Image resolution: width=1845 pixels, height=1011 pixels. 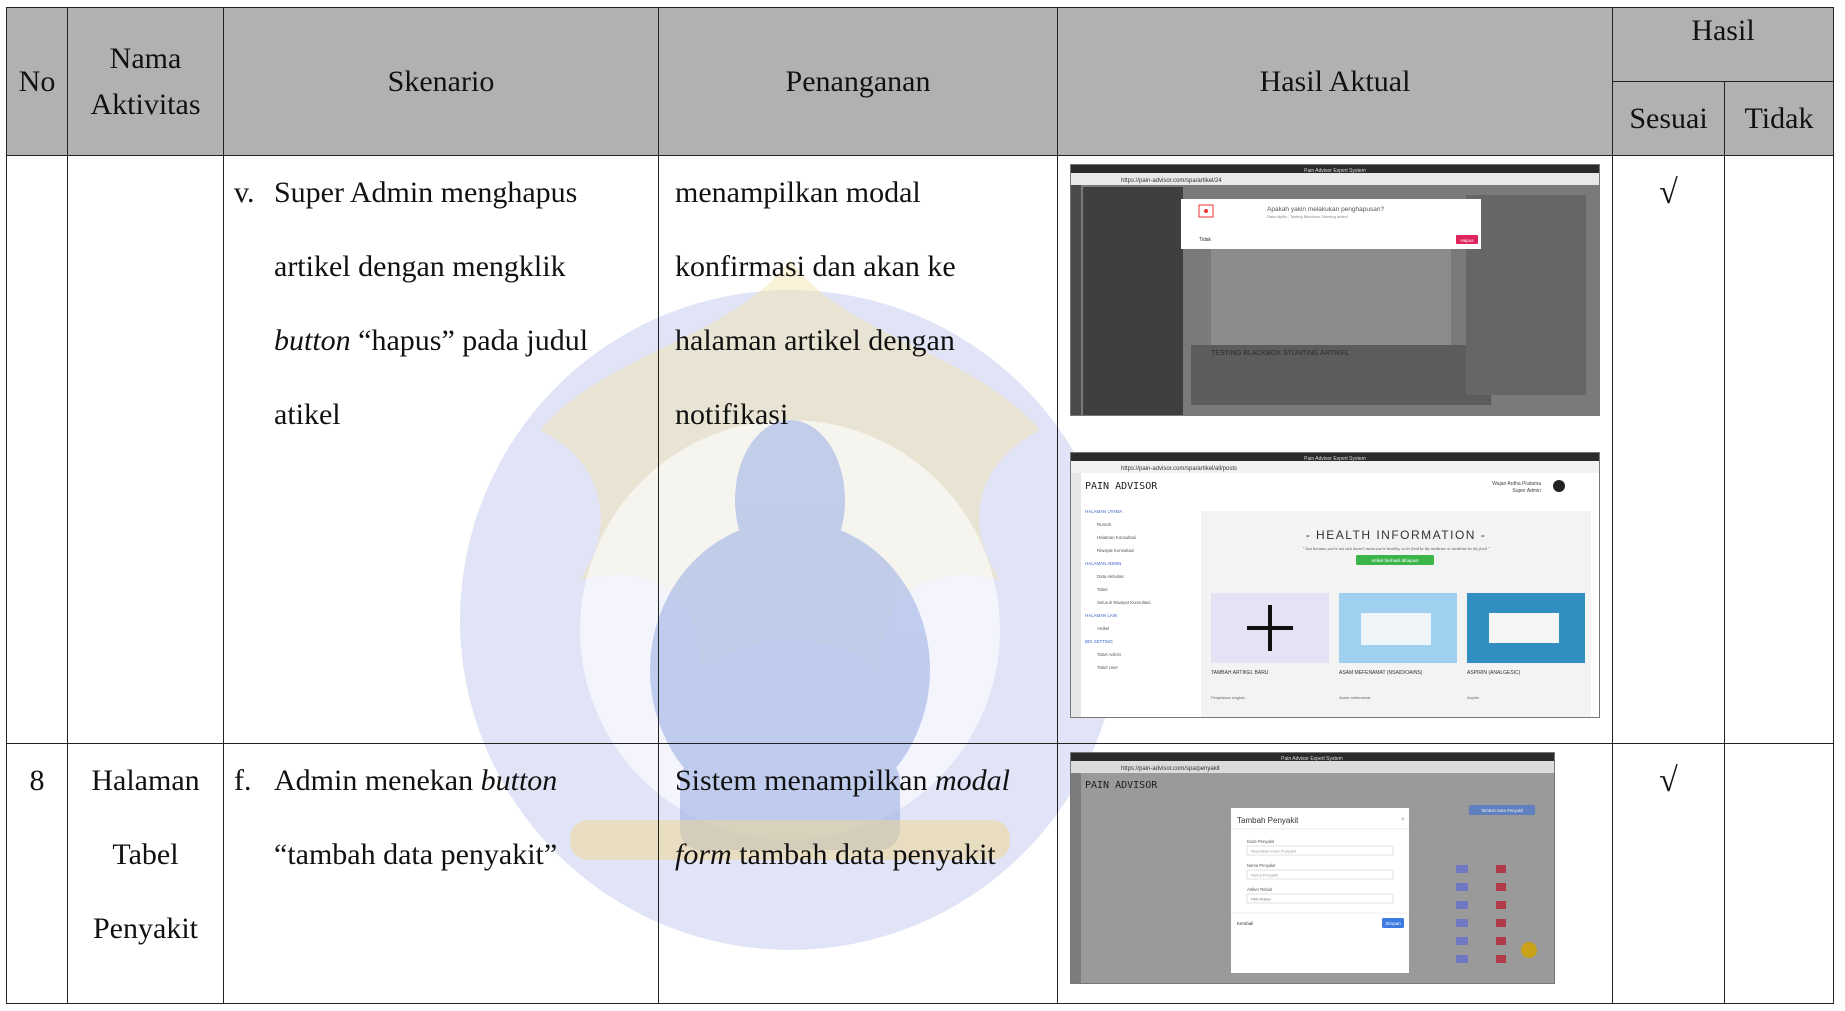 I want to click on aktivitas-line: Tabel, so click(x=145, y=854).